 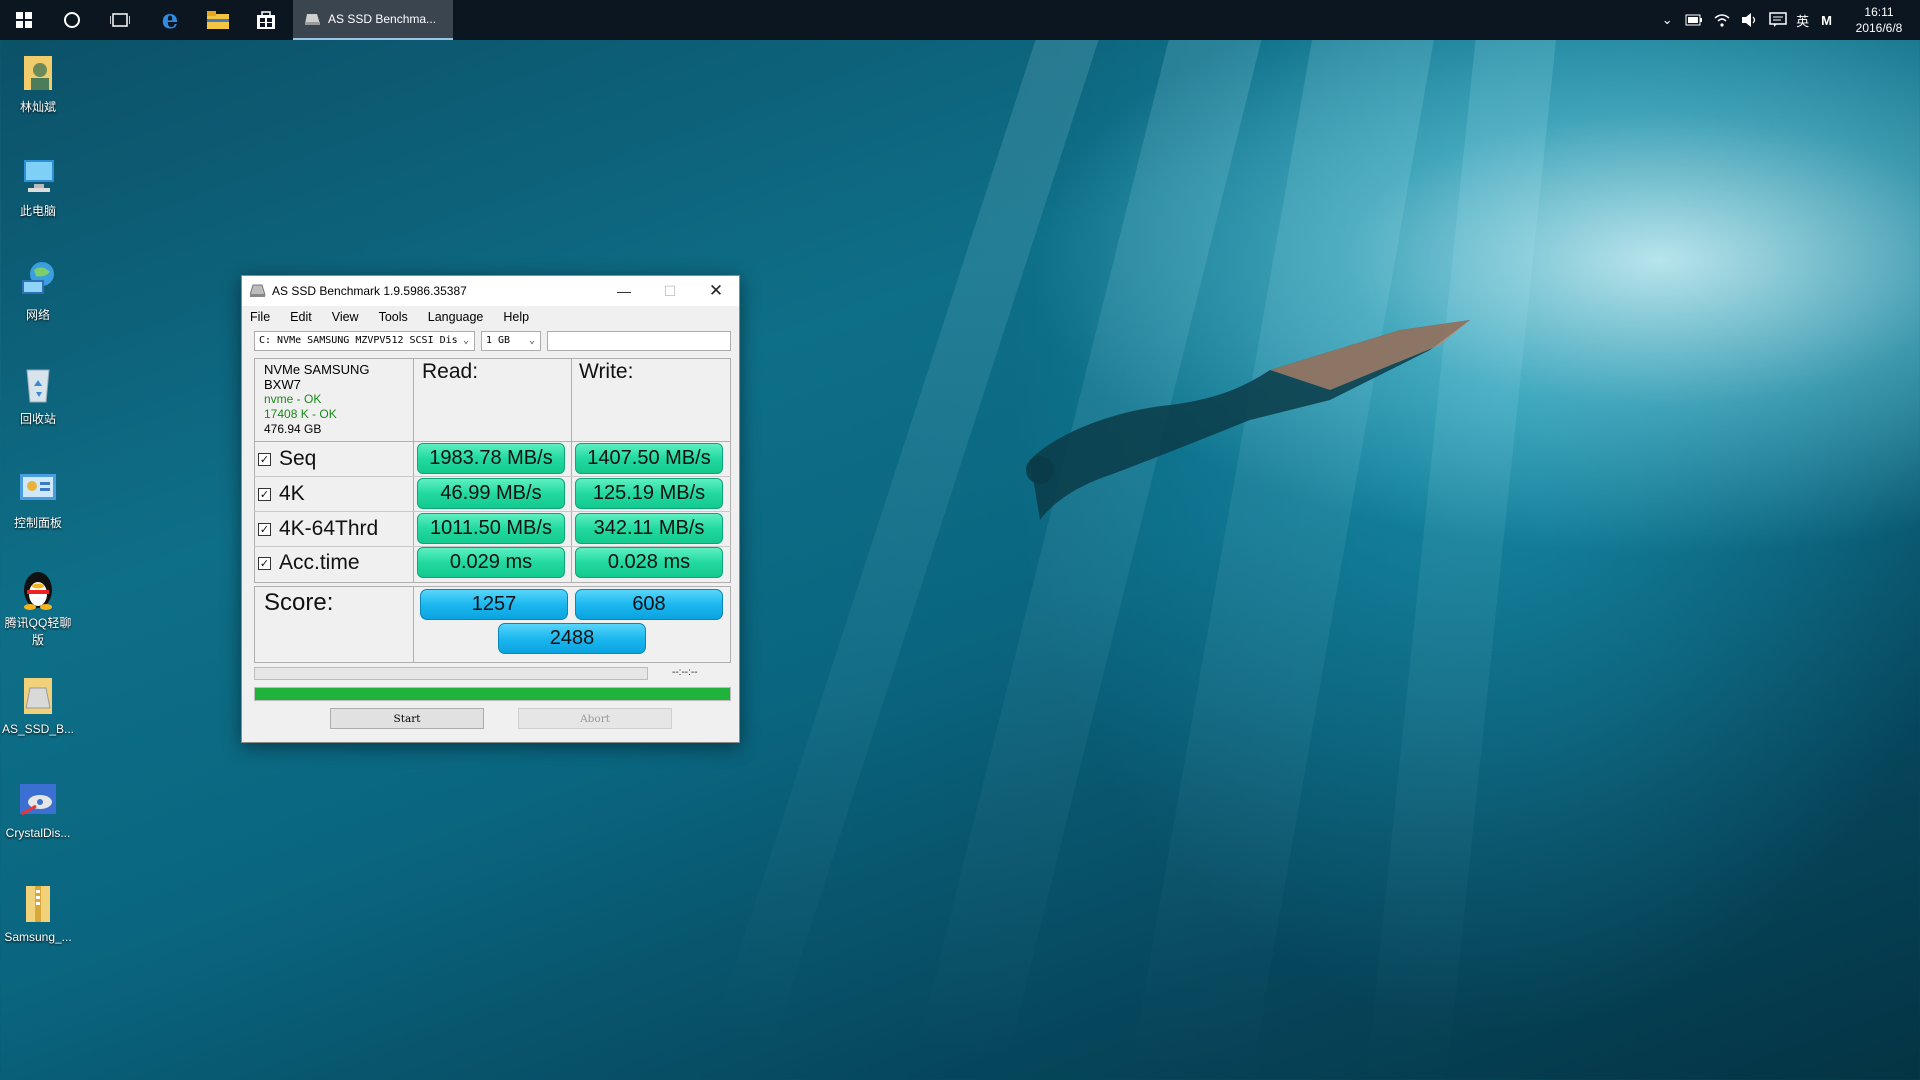 I want to click on cortana-button, so click(x=72, y=20).